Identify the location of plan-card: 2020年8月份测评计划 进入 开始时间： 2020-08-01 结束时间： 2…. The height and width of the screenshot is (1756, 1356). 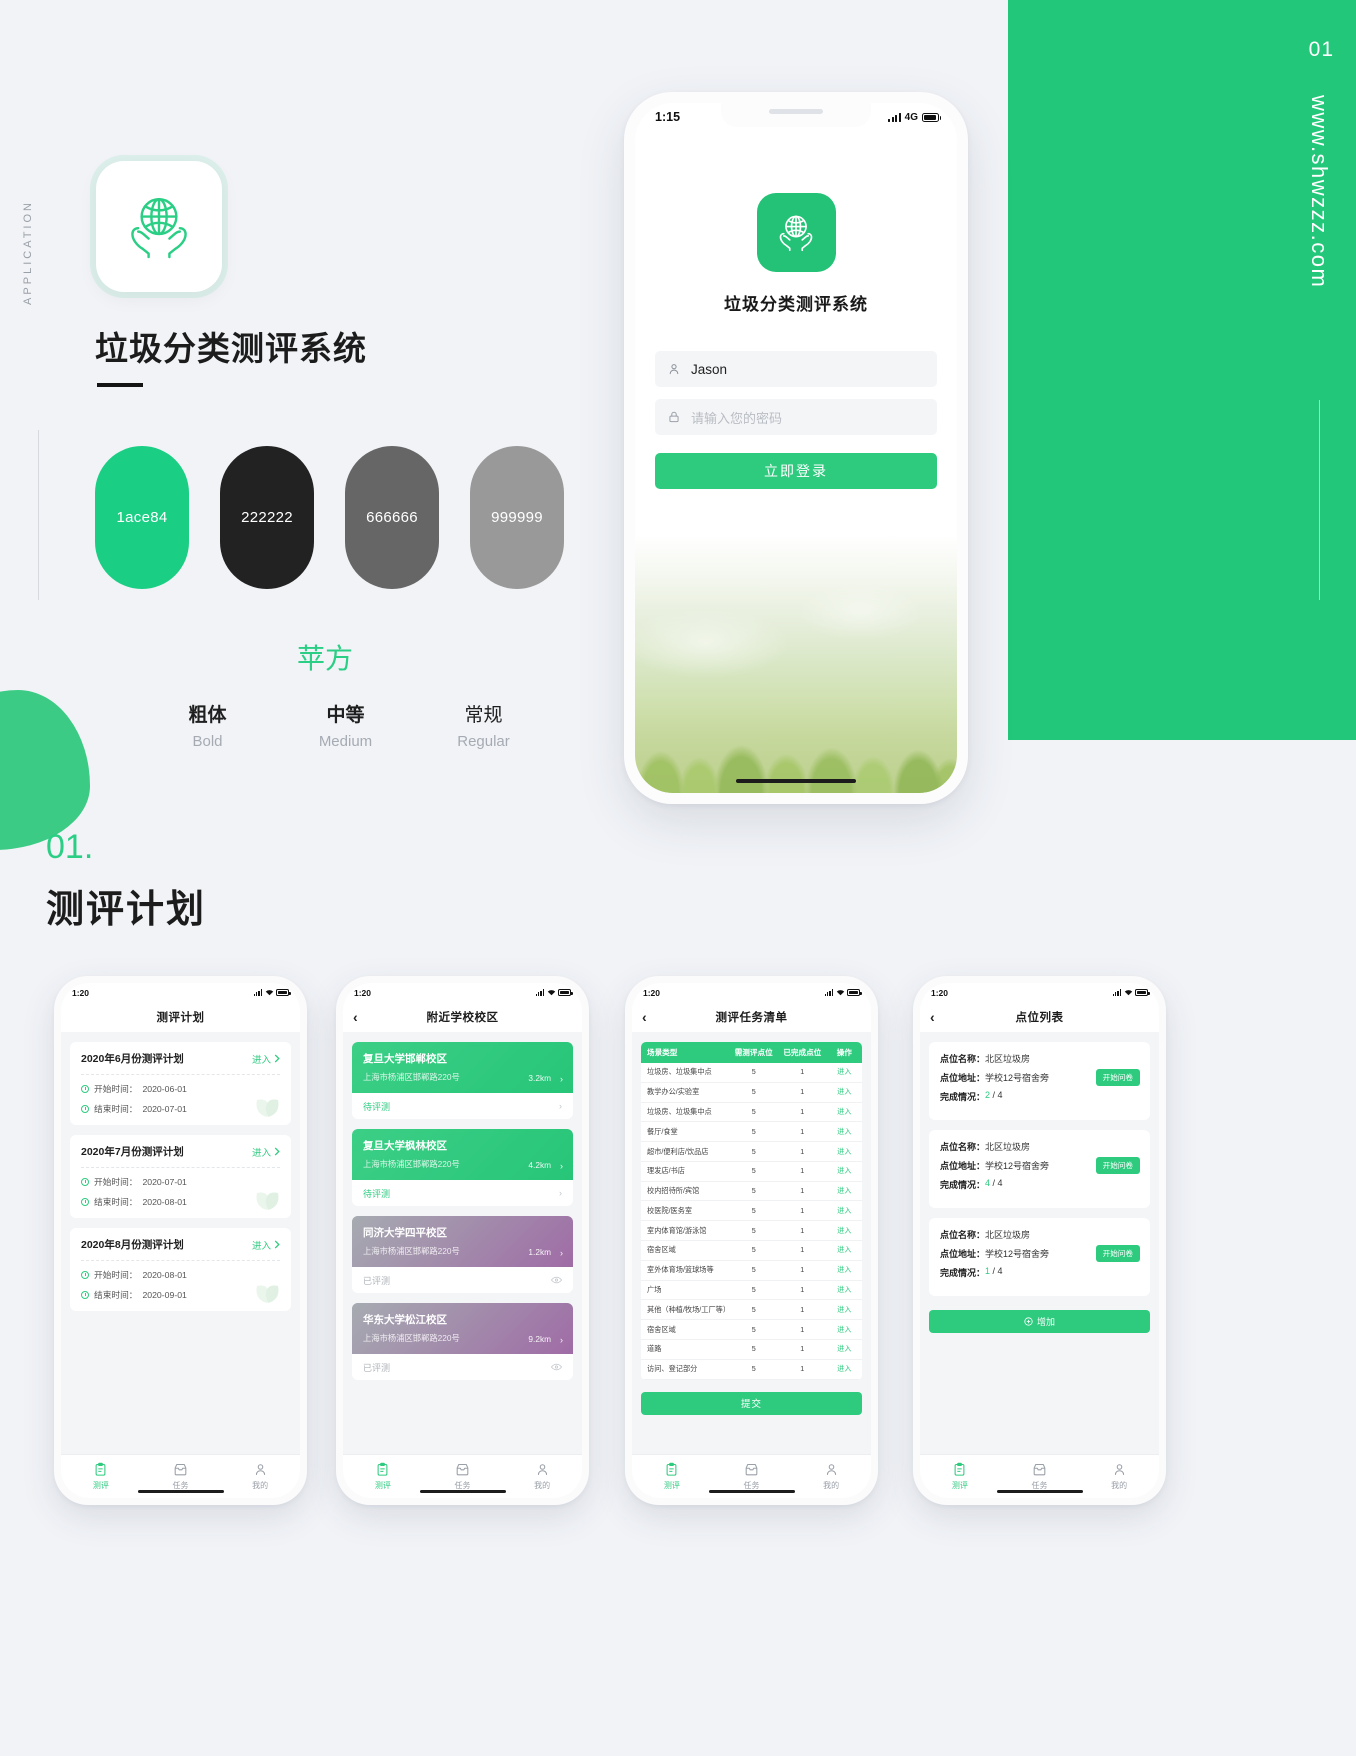
(180, 1269).